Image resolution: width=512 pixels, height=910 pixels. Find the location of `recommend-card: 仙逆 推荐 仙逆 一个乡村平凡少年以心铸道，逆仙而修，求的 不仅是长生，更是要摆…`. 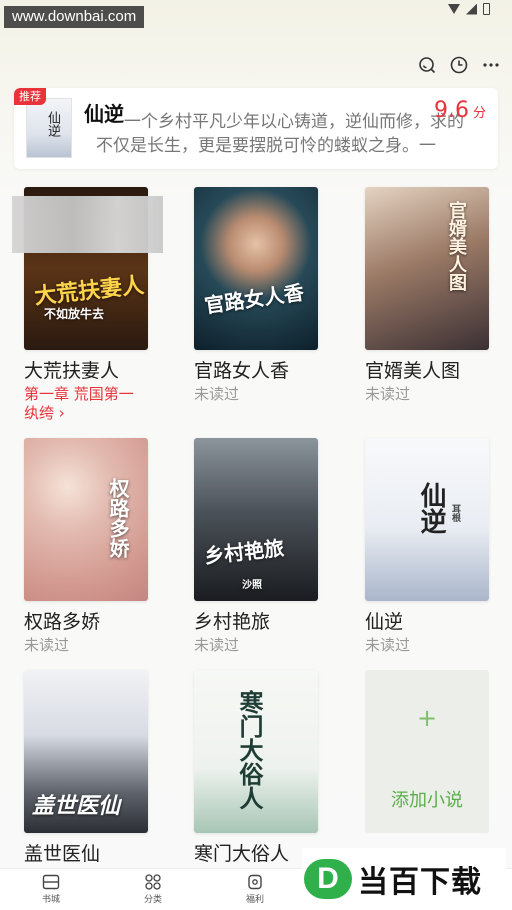

recommend-card: 仙逆 推荐 仙逆 一个乡村平凡少年以心铸道，逆仙而修，求的 不仅是长生，更是要摆… is located at coordinates (256, 128).